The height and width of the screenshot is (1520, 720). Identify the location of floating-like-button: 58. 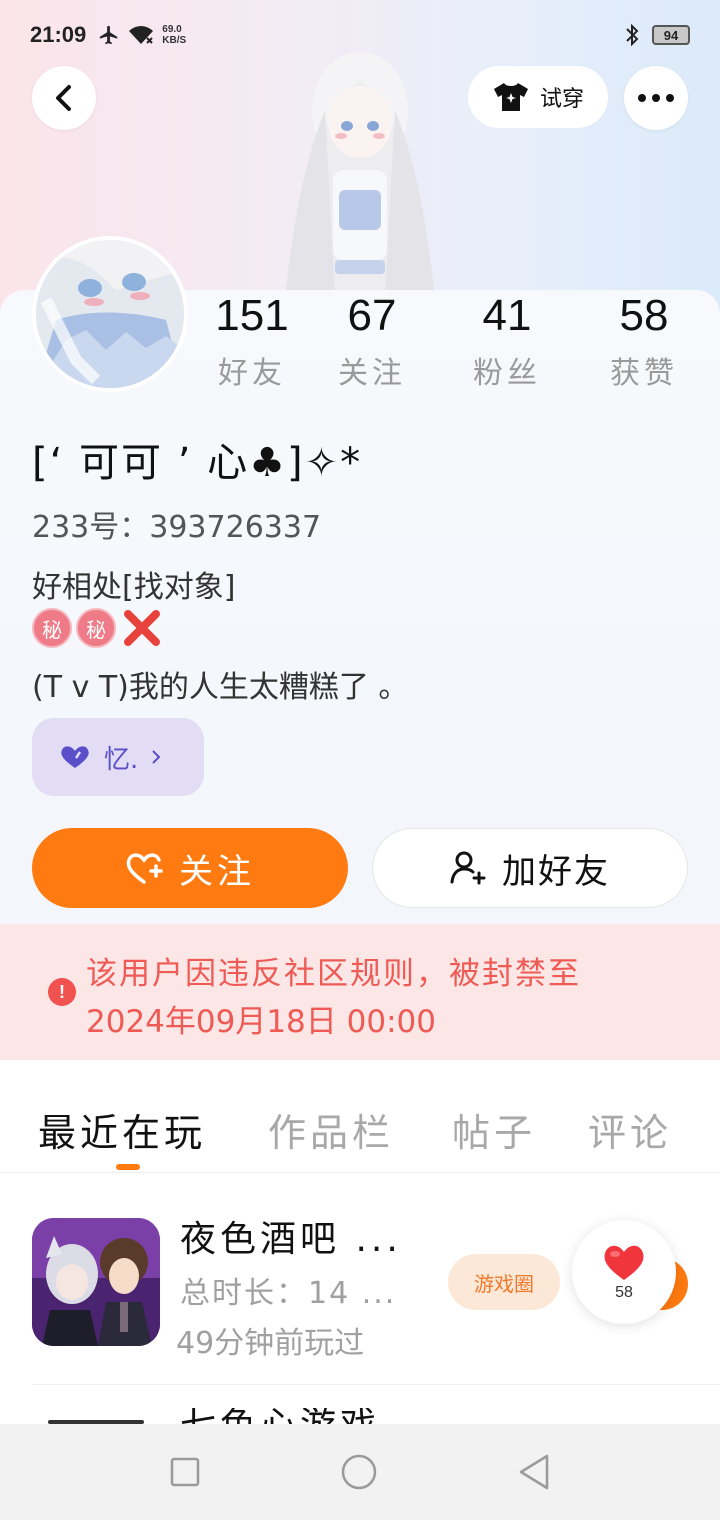
(624, 1272).